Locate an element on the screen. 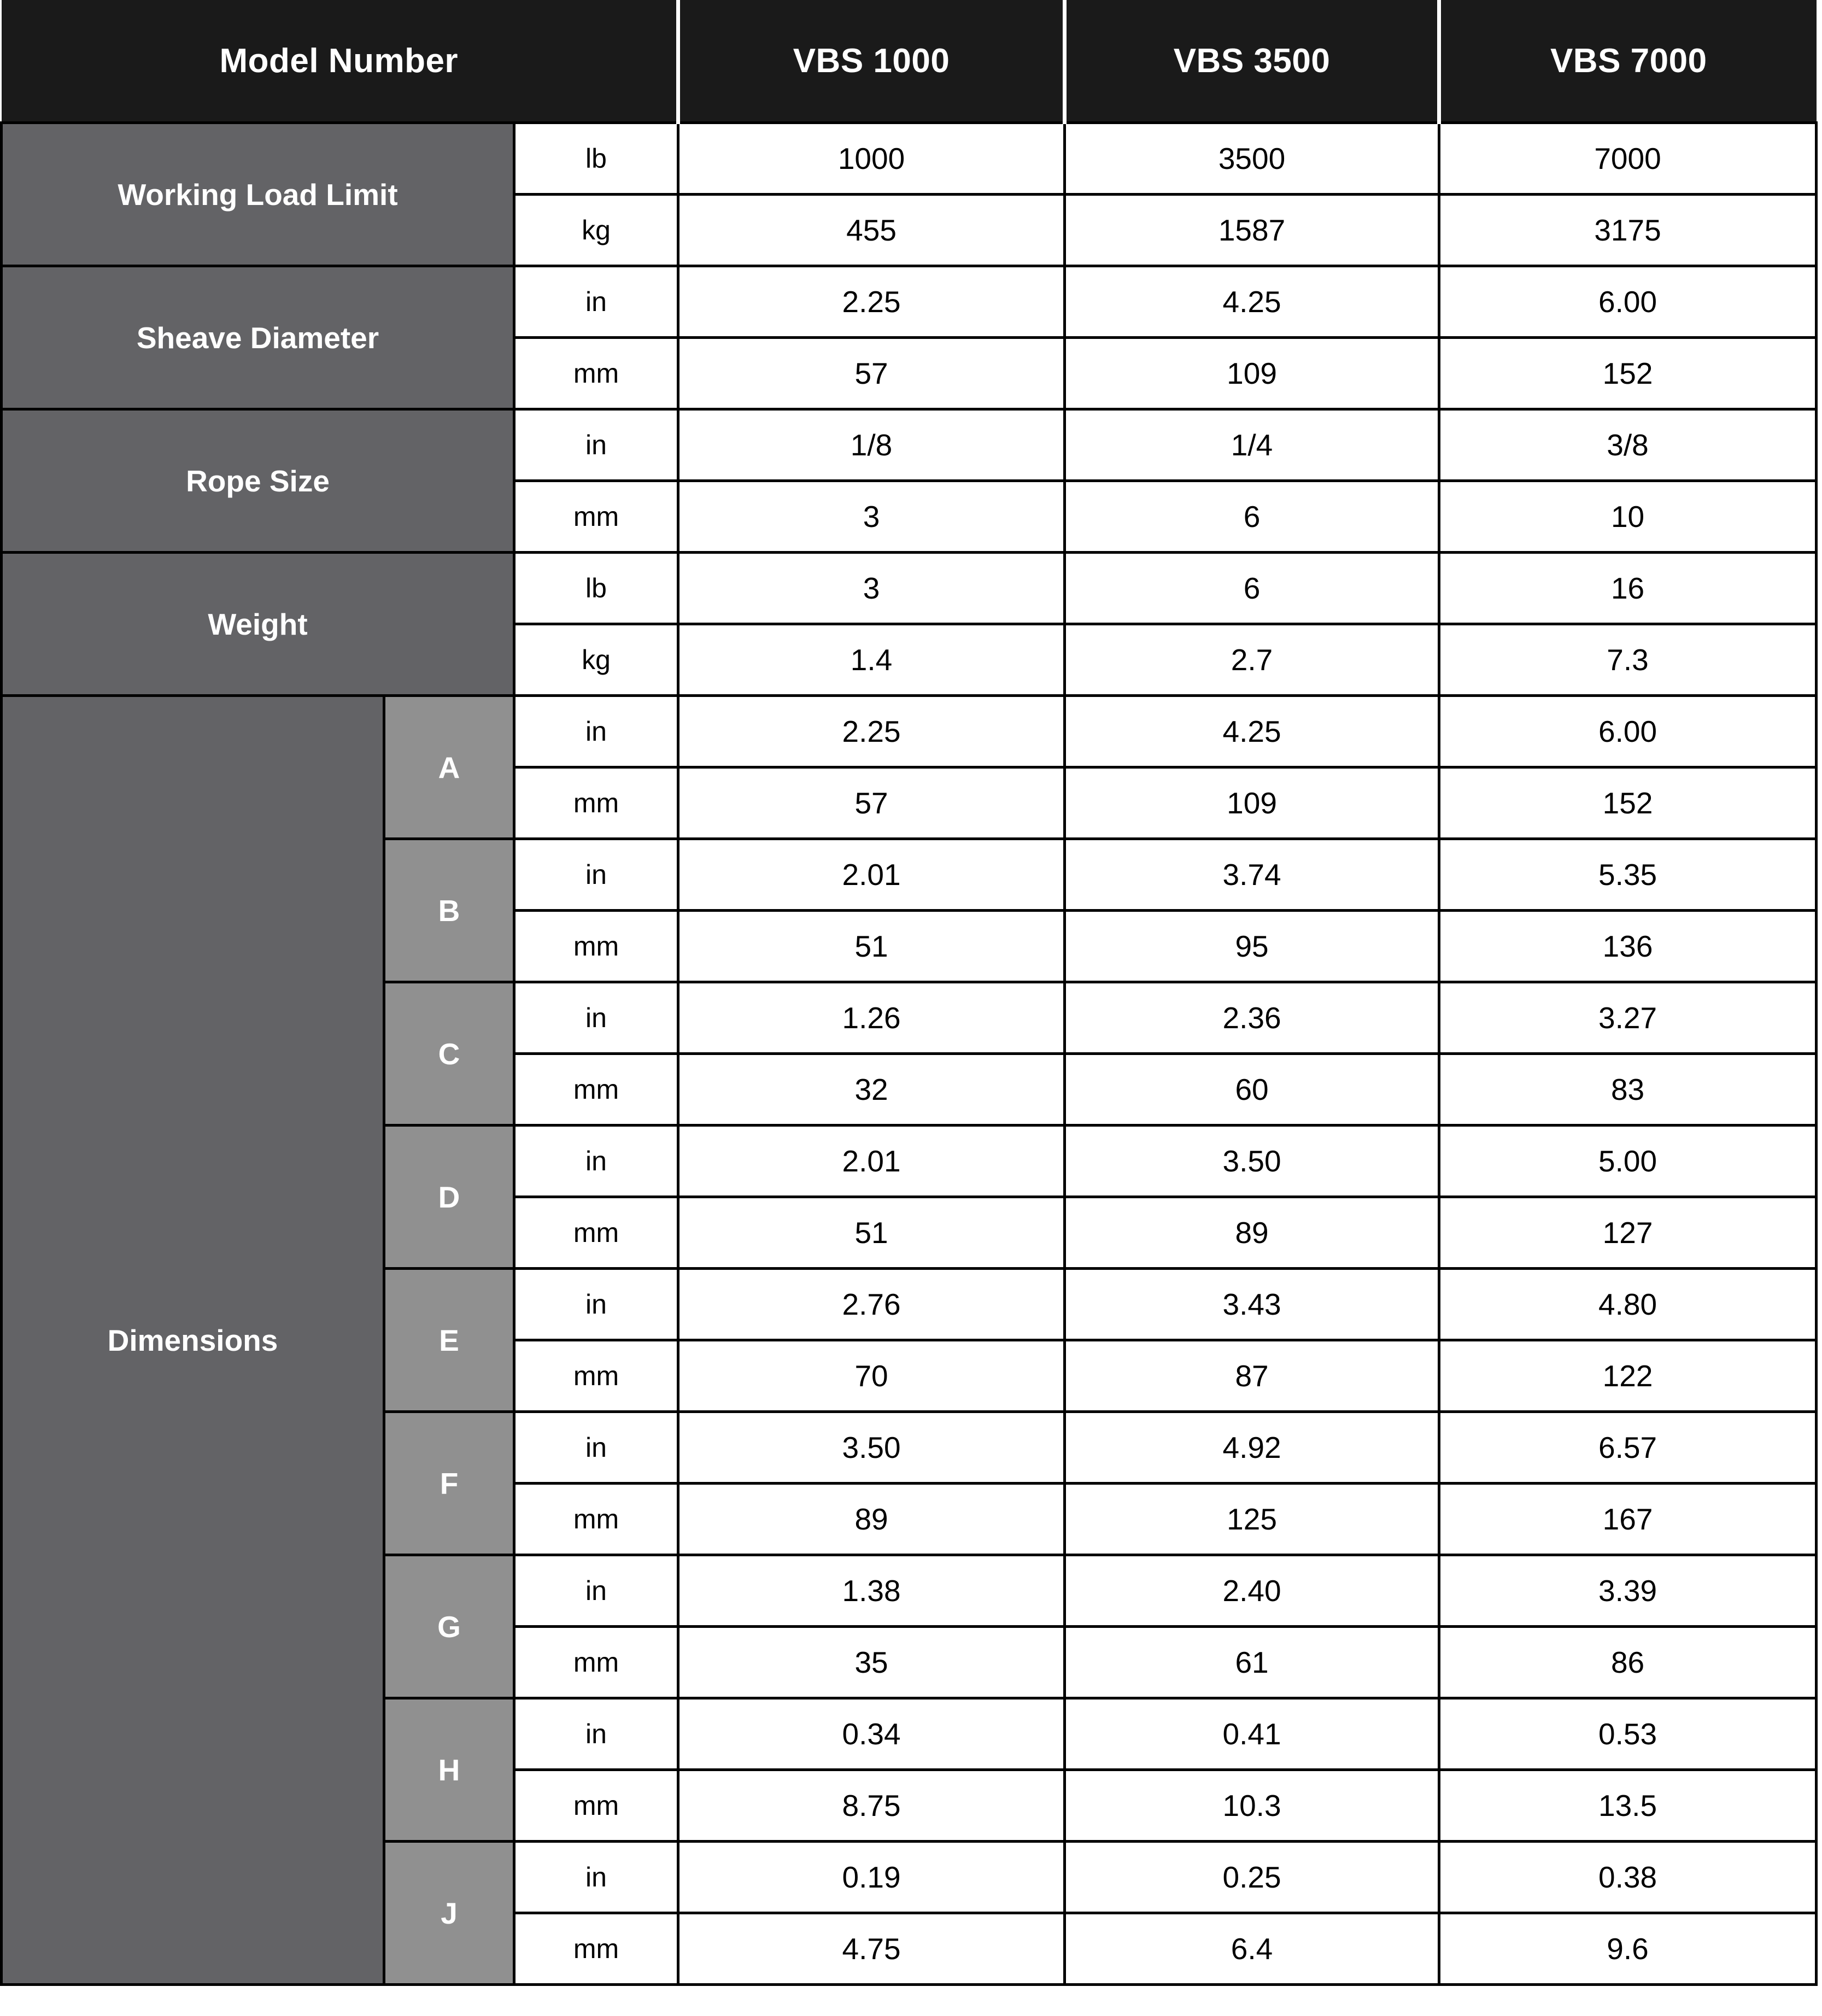 Image resolution: width=1822 pixels, height=2016 pixels. value-cell: 4.75 is located at coordinates (872, 1949).